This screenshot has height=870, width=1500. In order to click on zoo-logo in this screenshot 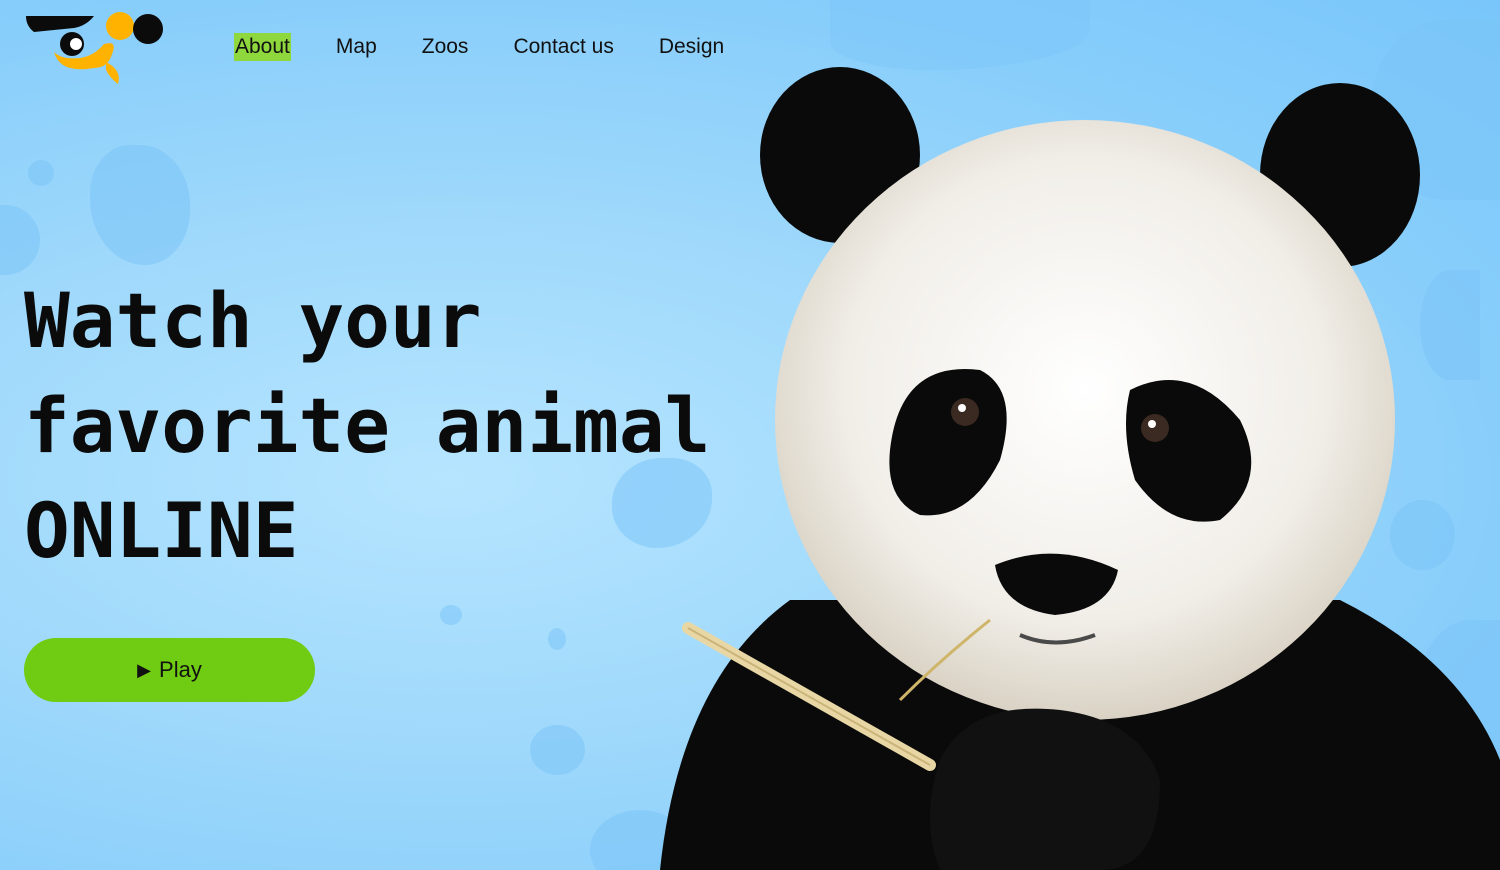, I will do `click(94, 48)`.